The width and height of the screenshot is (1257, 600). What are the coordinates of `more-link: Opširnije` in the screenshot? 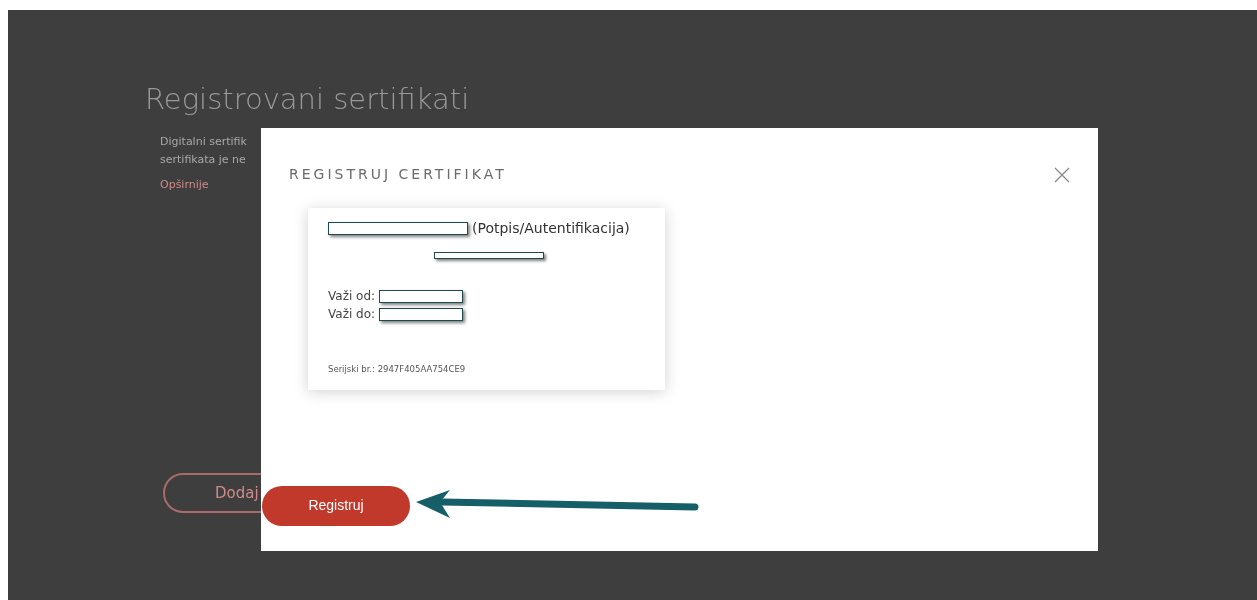 It's located at (184, 185).